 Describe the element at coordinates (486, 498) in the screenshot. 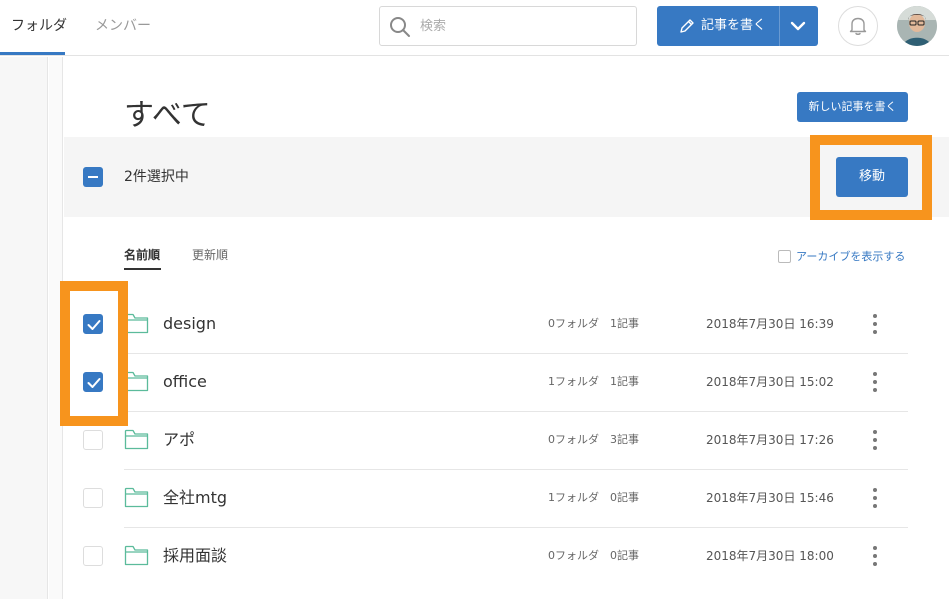

I see `folder-row: 全社mtg 1フォルダ 0記事 2018年7月30日 15:46` at that location.